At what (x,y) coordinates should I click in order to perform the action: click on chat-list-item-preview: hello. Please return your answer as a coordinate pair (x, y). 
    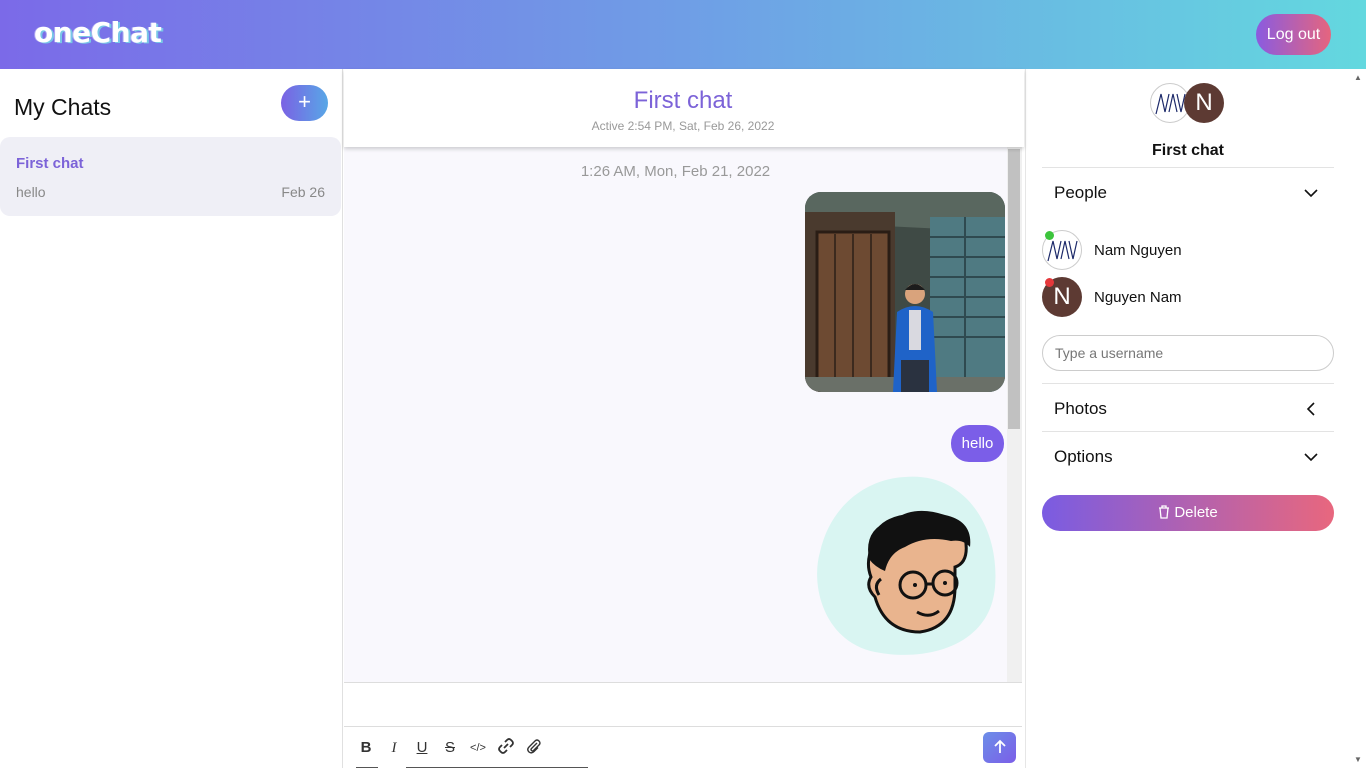
    Looking at the image, I should click on (31, 192).